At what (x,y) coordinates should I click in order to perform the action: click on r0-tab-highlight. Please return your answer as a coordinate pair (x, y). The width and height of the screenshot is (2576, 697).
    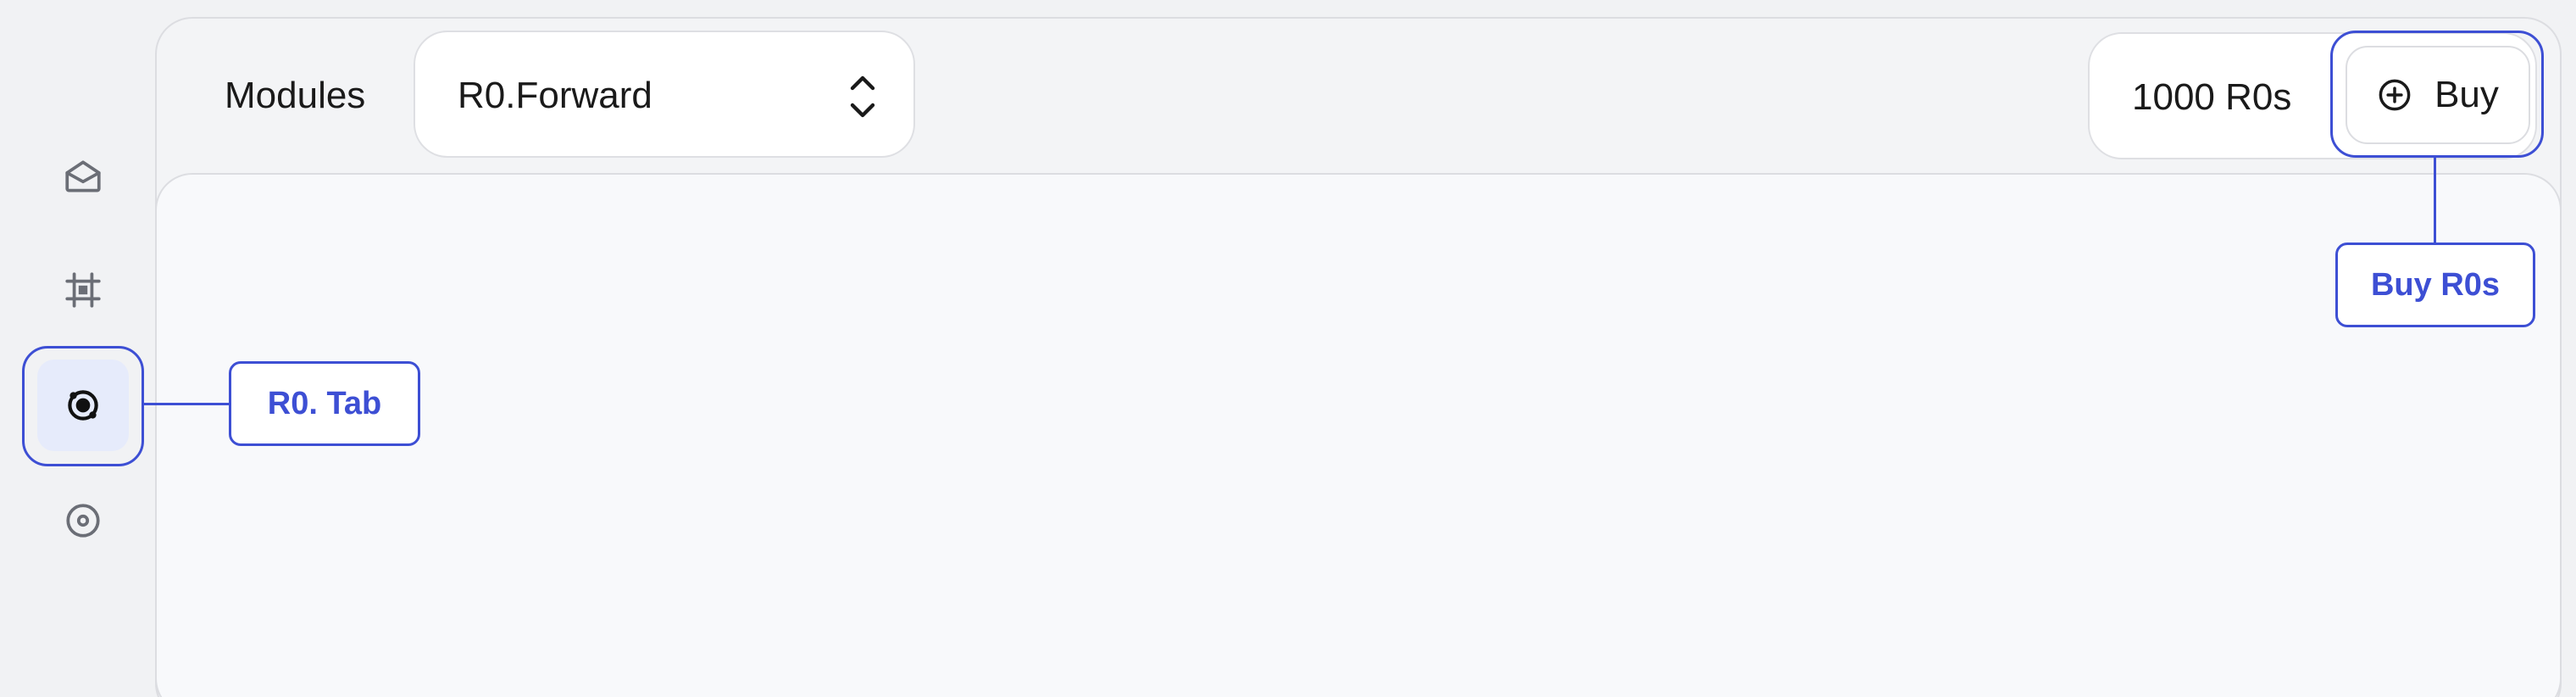
    Looking at the image, I should click on (83, 406).